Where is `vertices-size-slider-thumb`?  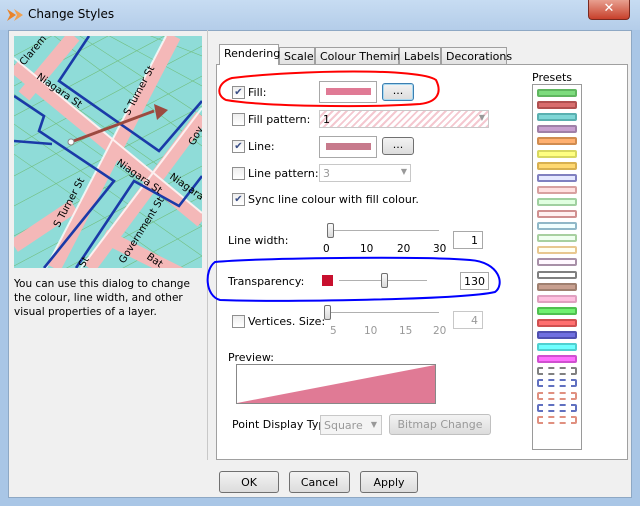
vertices-size-slider-thumb is located at coordinates (327, 312).